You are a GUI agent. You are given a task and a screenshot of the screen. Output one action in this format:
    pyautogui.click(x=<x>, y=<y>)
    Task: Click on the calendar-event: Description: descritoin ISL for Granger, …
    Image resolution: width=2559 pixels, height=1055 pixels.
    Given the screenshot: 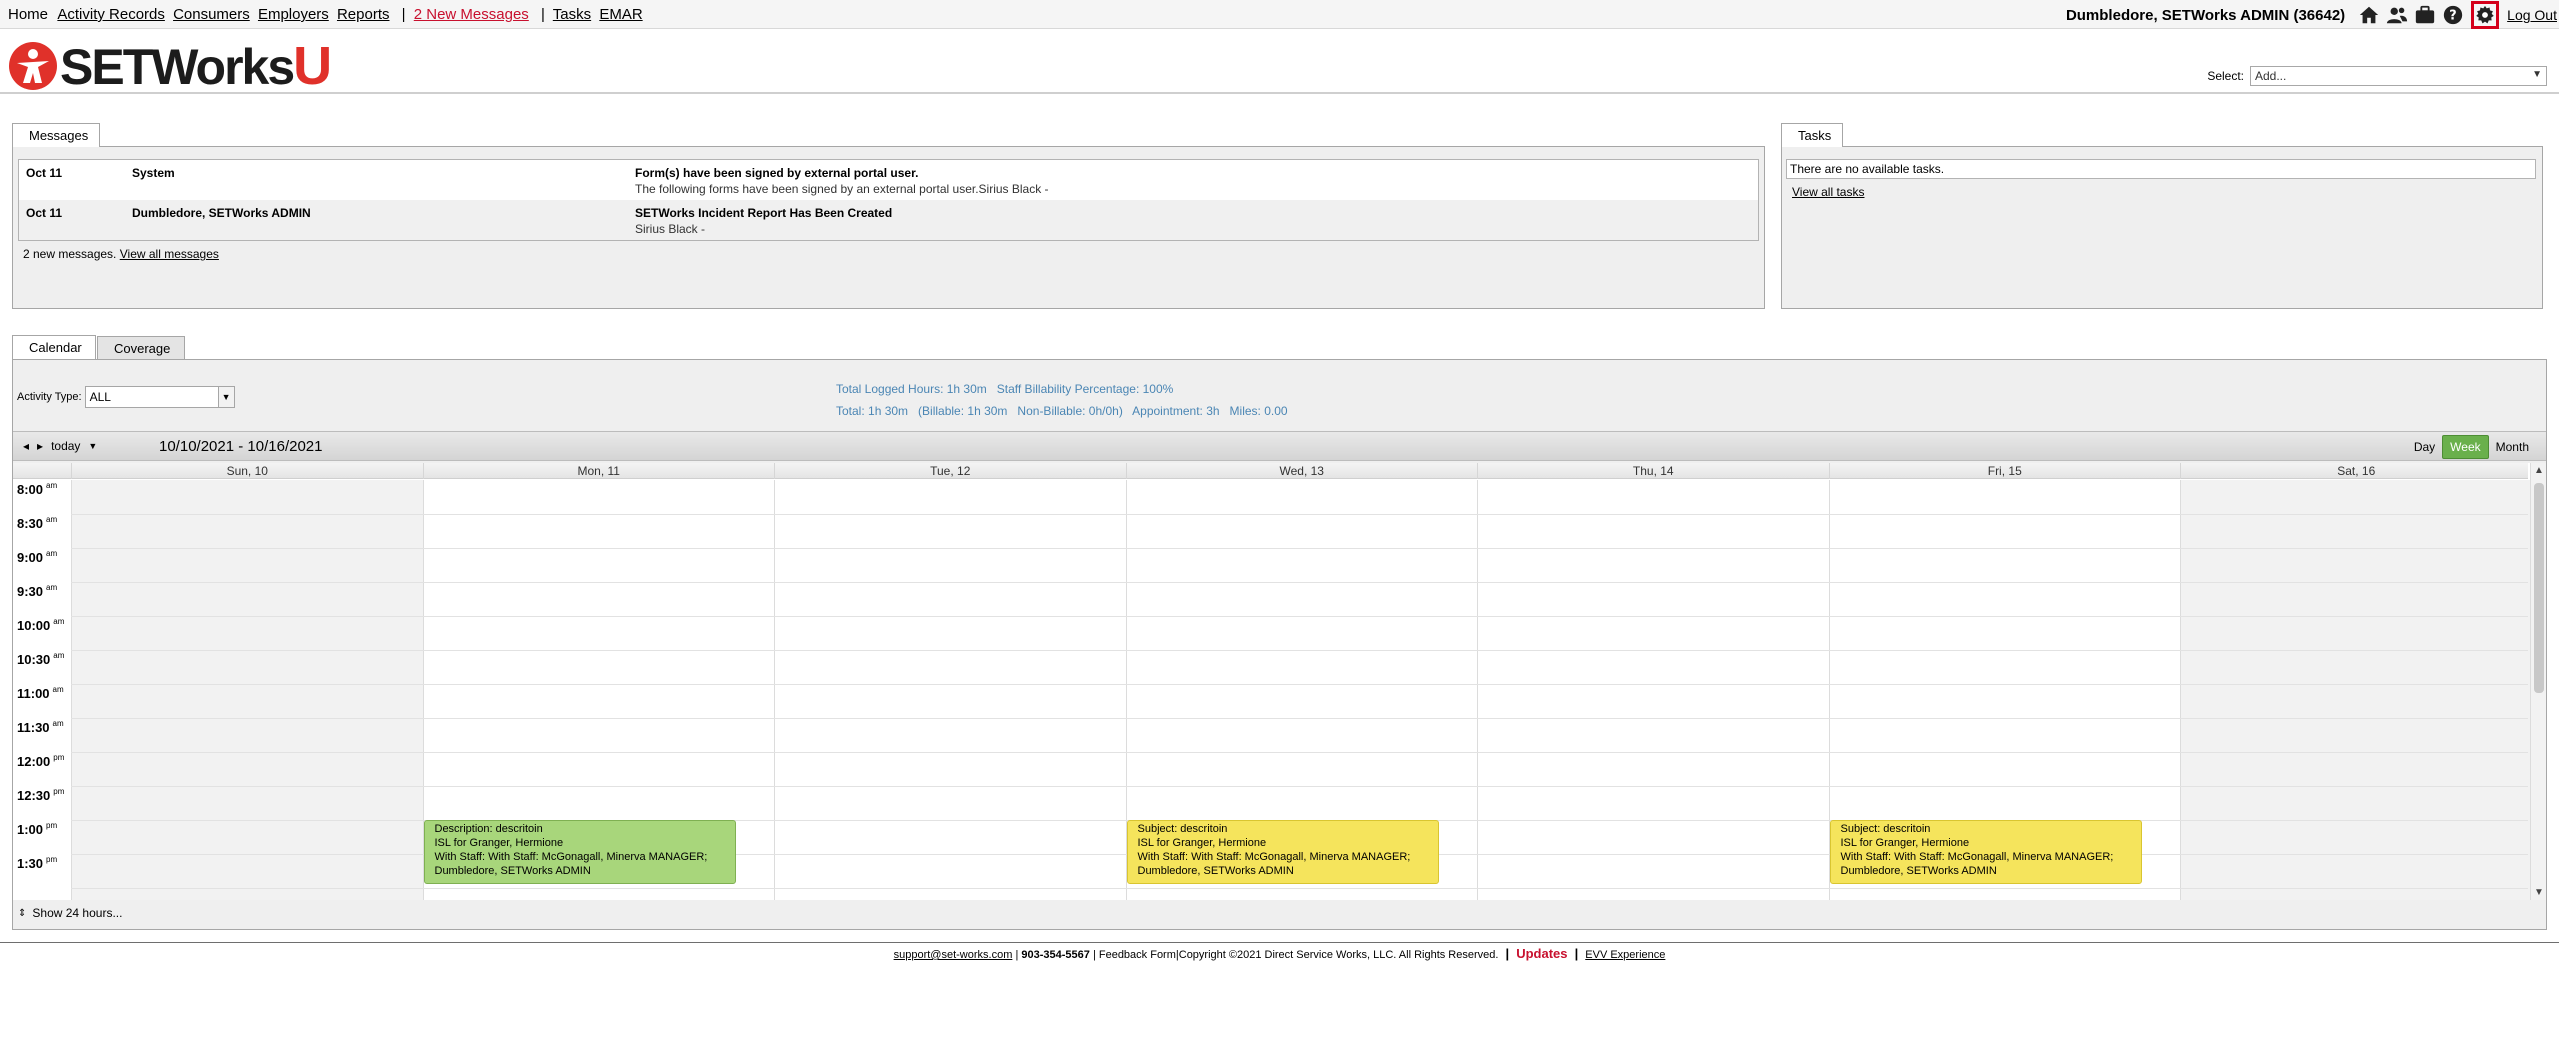 What is the action you would take?
    pyautogui.click(x=579, y=852)
    